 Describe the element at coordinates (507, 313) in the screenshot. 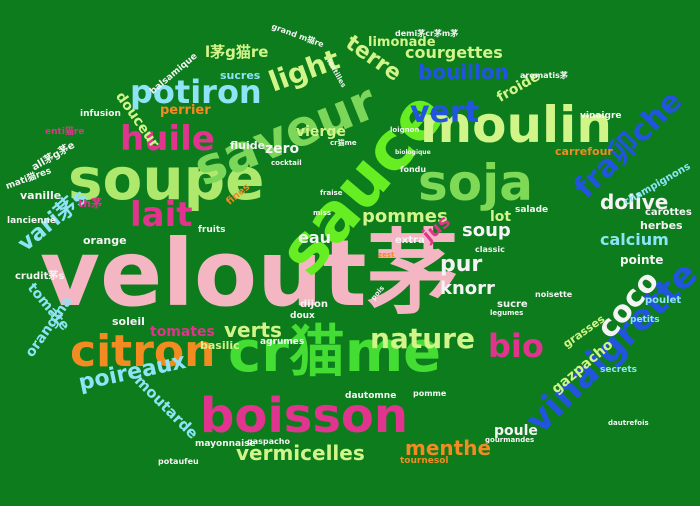

I see `cloud-word: legumes` at that location.